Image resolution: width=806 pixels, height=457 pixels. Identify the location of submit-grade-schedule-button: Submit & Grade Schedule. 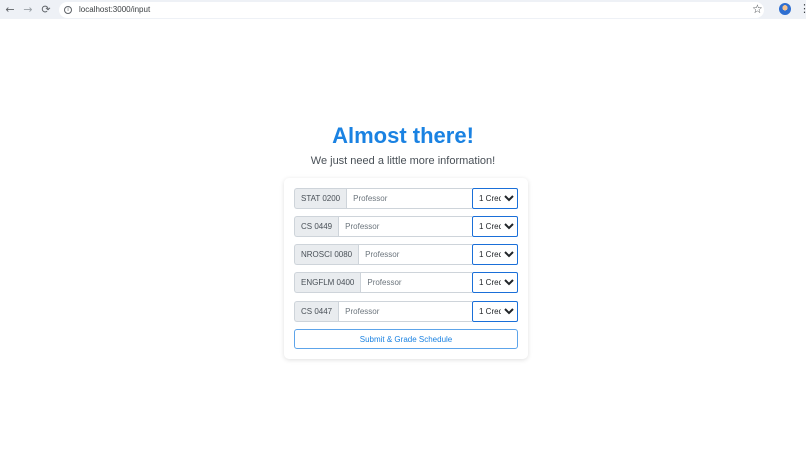
(406, 339).